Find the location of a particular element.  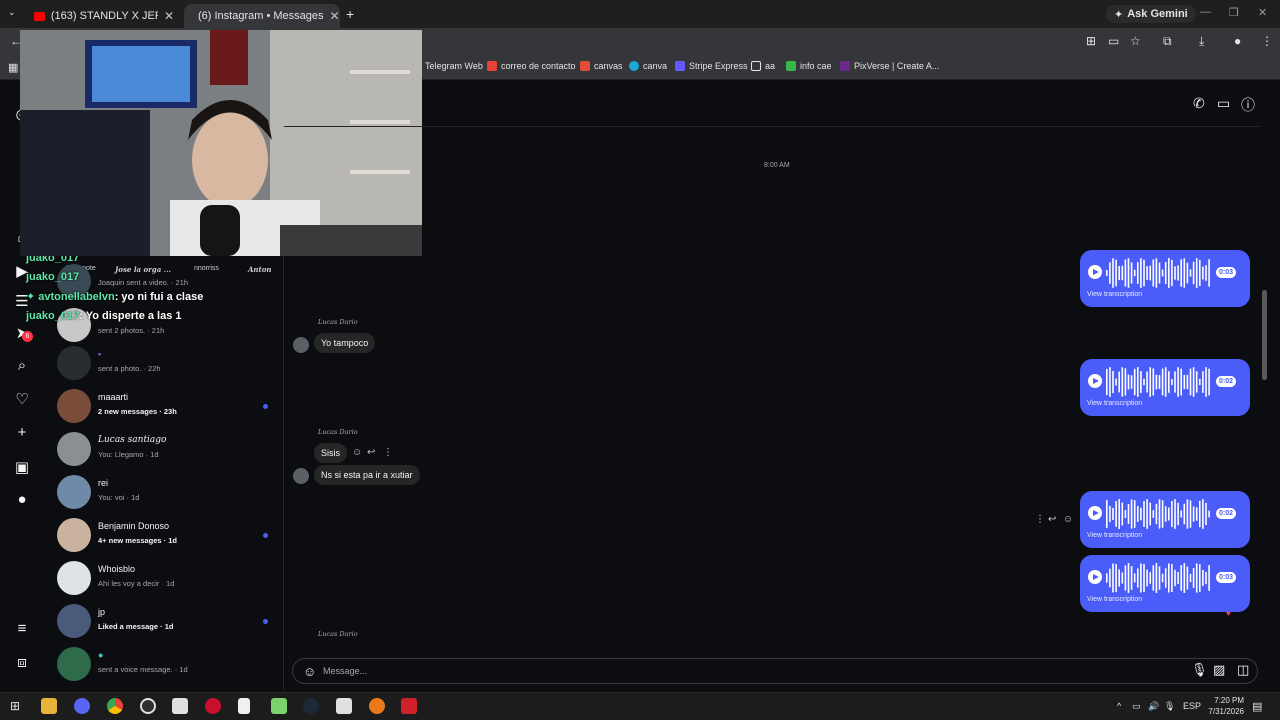

profile-icon: ● is located at coordinates (1237, 41).